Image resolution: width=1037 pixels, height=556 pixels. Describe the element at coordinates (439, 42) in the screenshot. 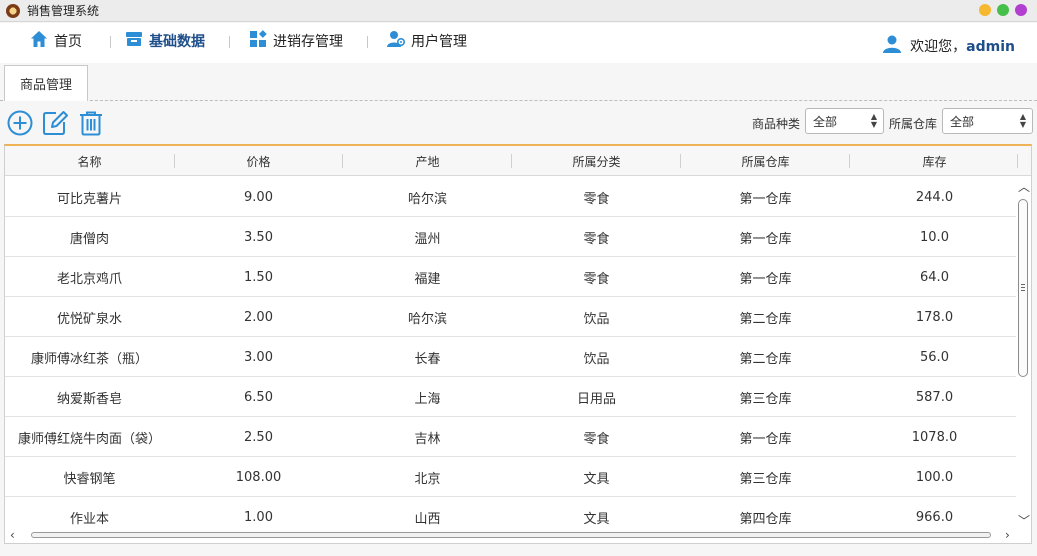

I see `nav-item-label: 用户管理` at that location.